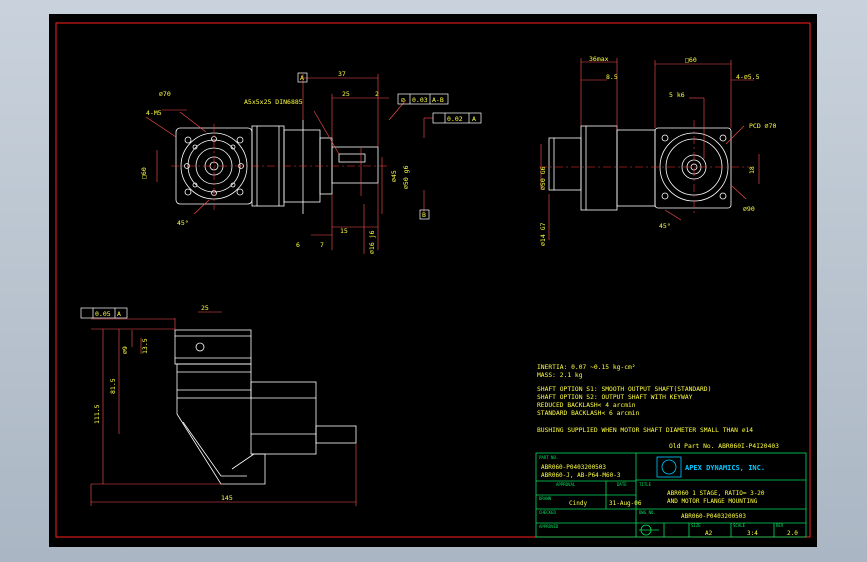 This screenshot has height=562, width=867. What do you see at coordinates (145, 346) in the screenshot?
I see `dim-135: 13.5` at bounding box center [145, 346].